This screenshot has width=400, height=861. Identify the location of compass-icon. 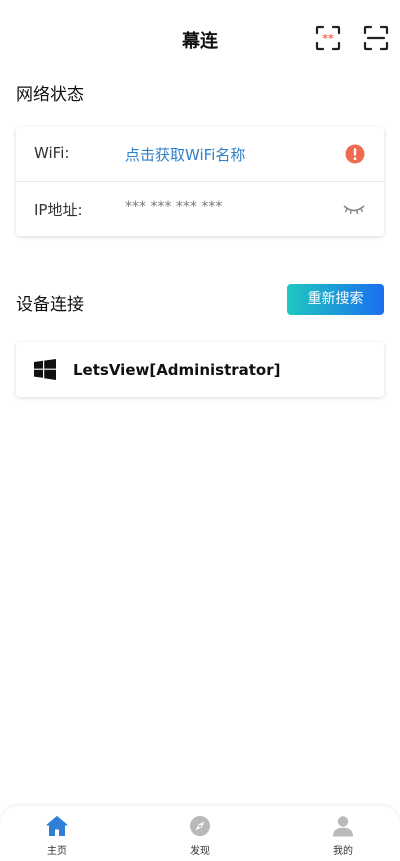
(200, 826).